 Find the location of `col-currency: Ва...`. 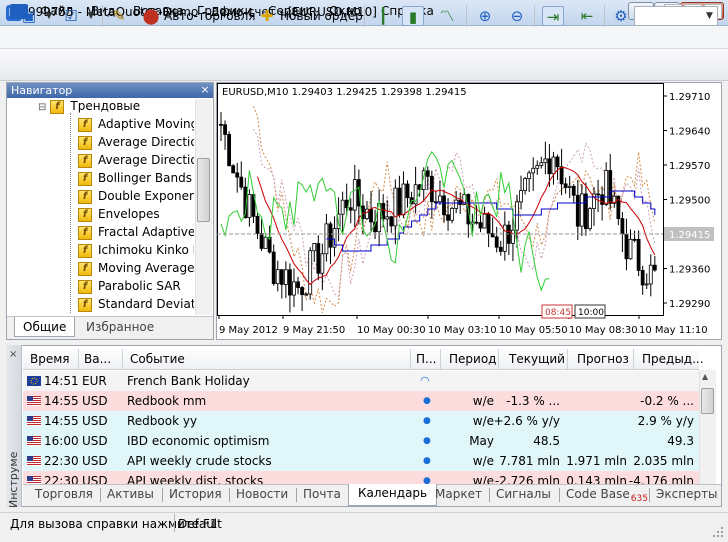

col-currency: Ва... is located at coordinates (97, 359).